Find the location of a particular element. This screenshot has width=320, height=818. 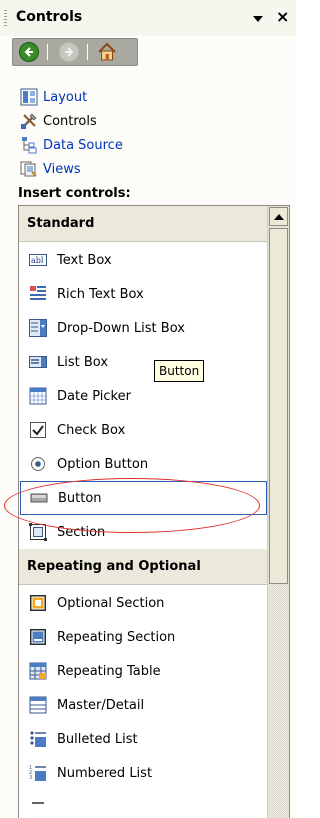

scroll-up-button is located at coordinates (278, 216).